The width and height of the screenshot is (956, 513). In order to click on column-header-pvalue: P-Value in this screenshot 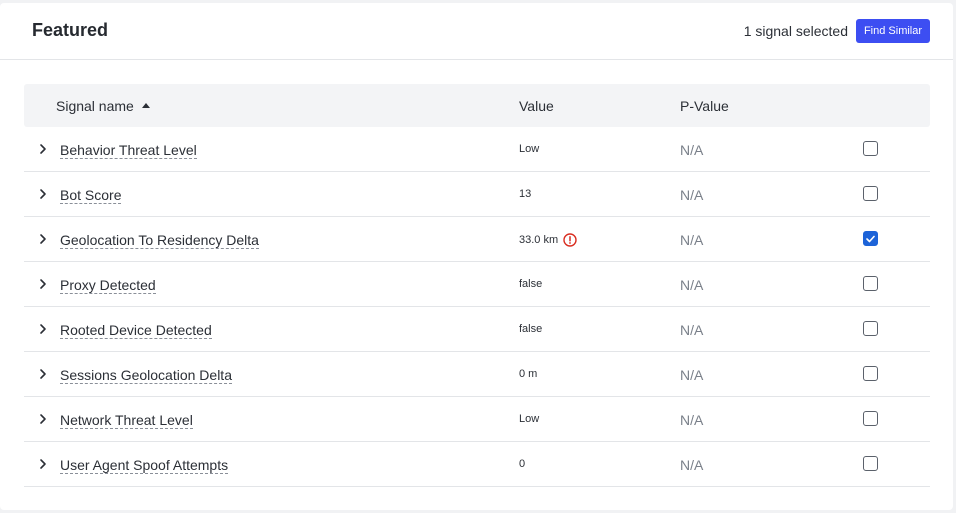, I will do `click(704, 106)`.